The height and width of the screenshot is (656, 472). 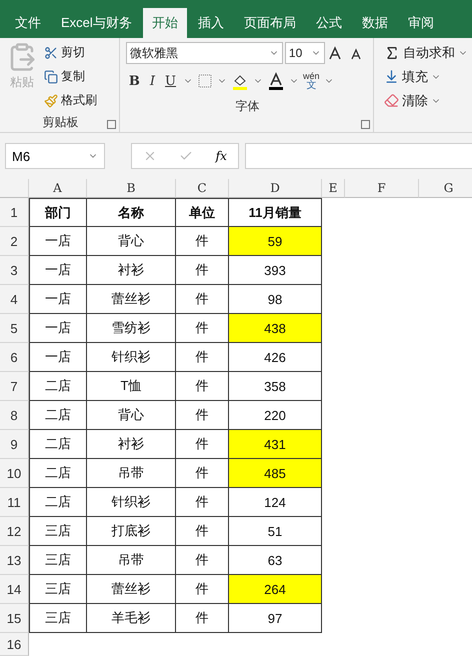 I want to click on border-icon, so click(x=205, y=81).